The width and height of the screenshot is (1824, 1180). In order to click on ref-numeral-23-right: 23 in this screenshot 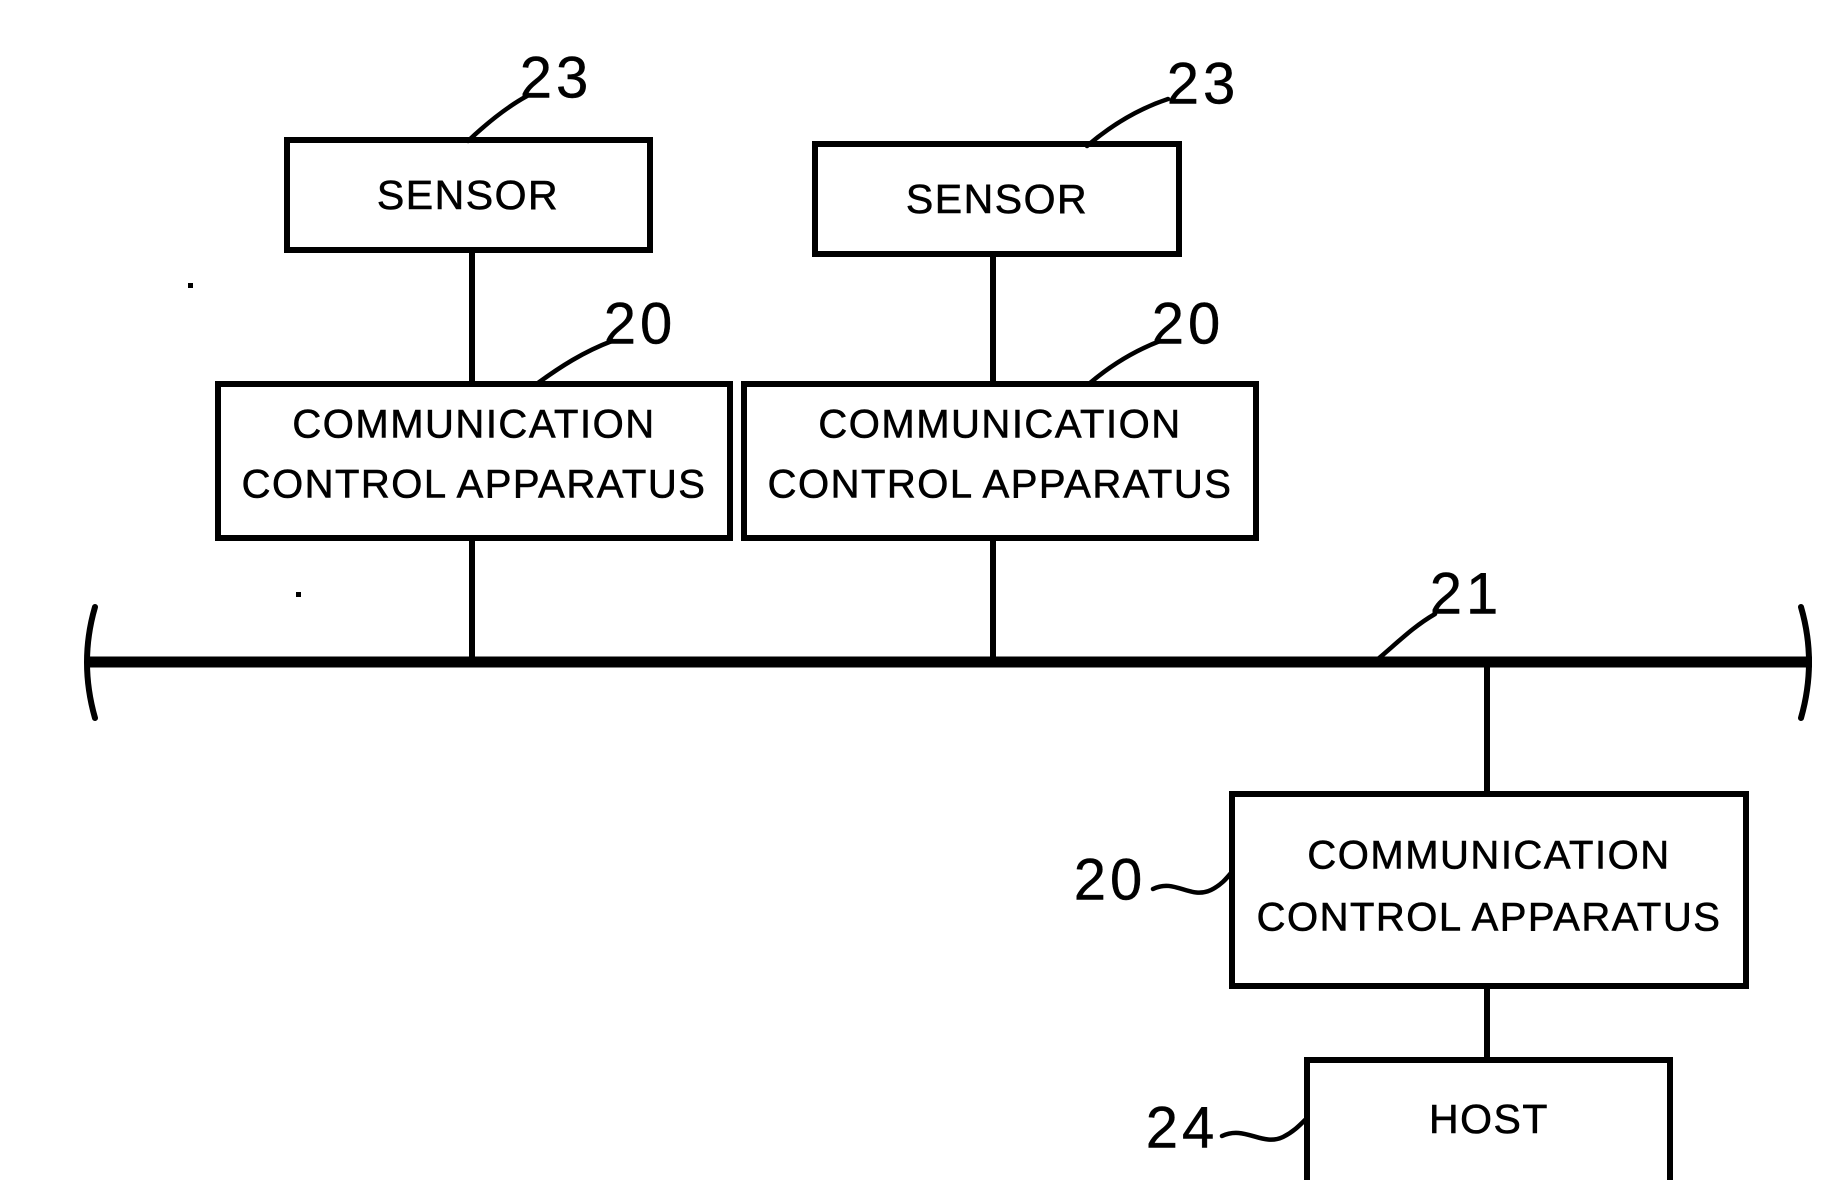, I will do `click(1203, 83)`.